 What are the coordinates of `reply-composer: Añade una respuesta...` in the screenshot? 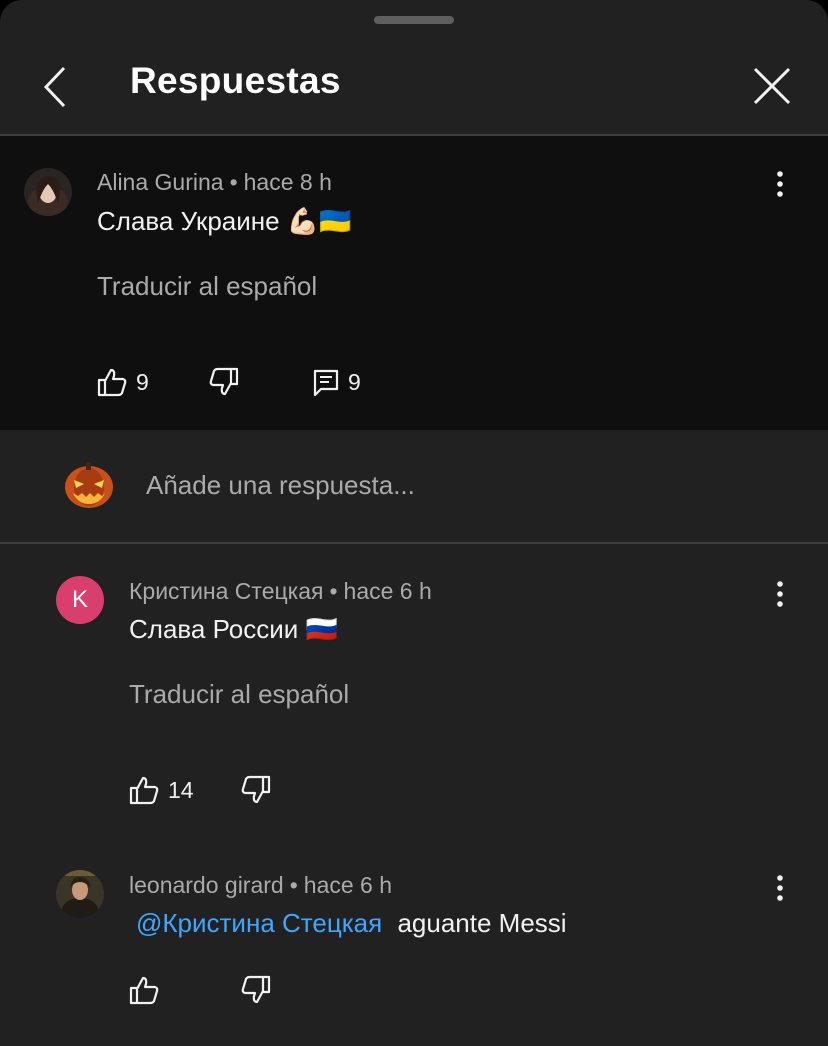 It's located at (414, 487).